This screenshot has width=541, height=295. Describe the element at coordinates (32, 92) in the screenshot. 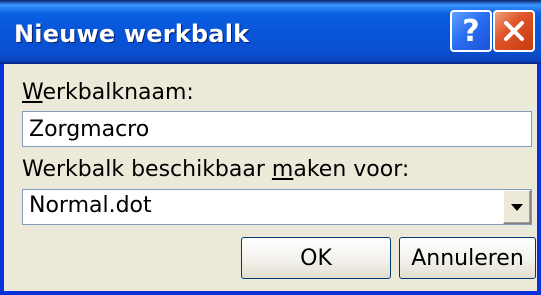

I see `toolbar-name-label-accelerator: W` at that location.